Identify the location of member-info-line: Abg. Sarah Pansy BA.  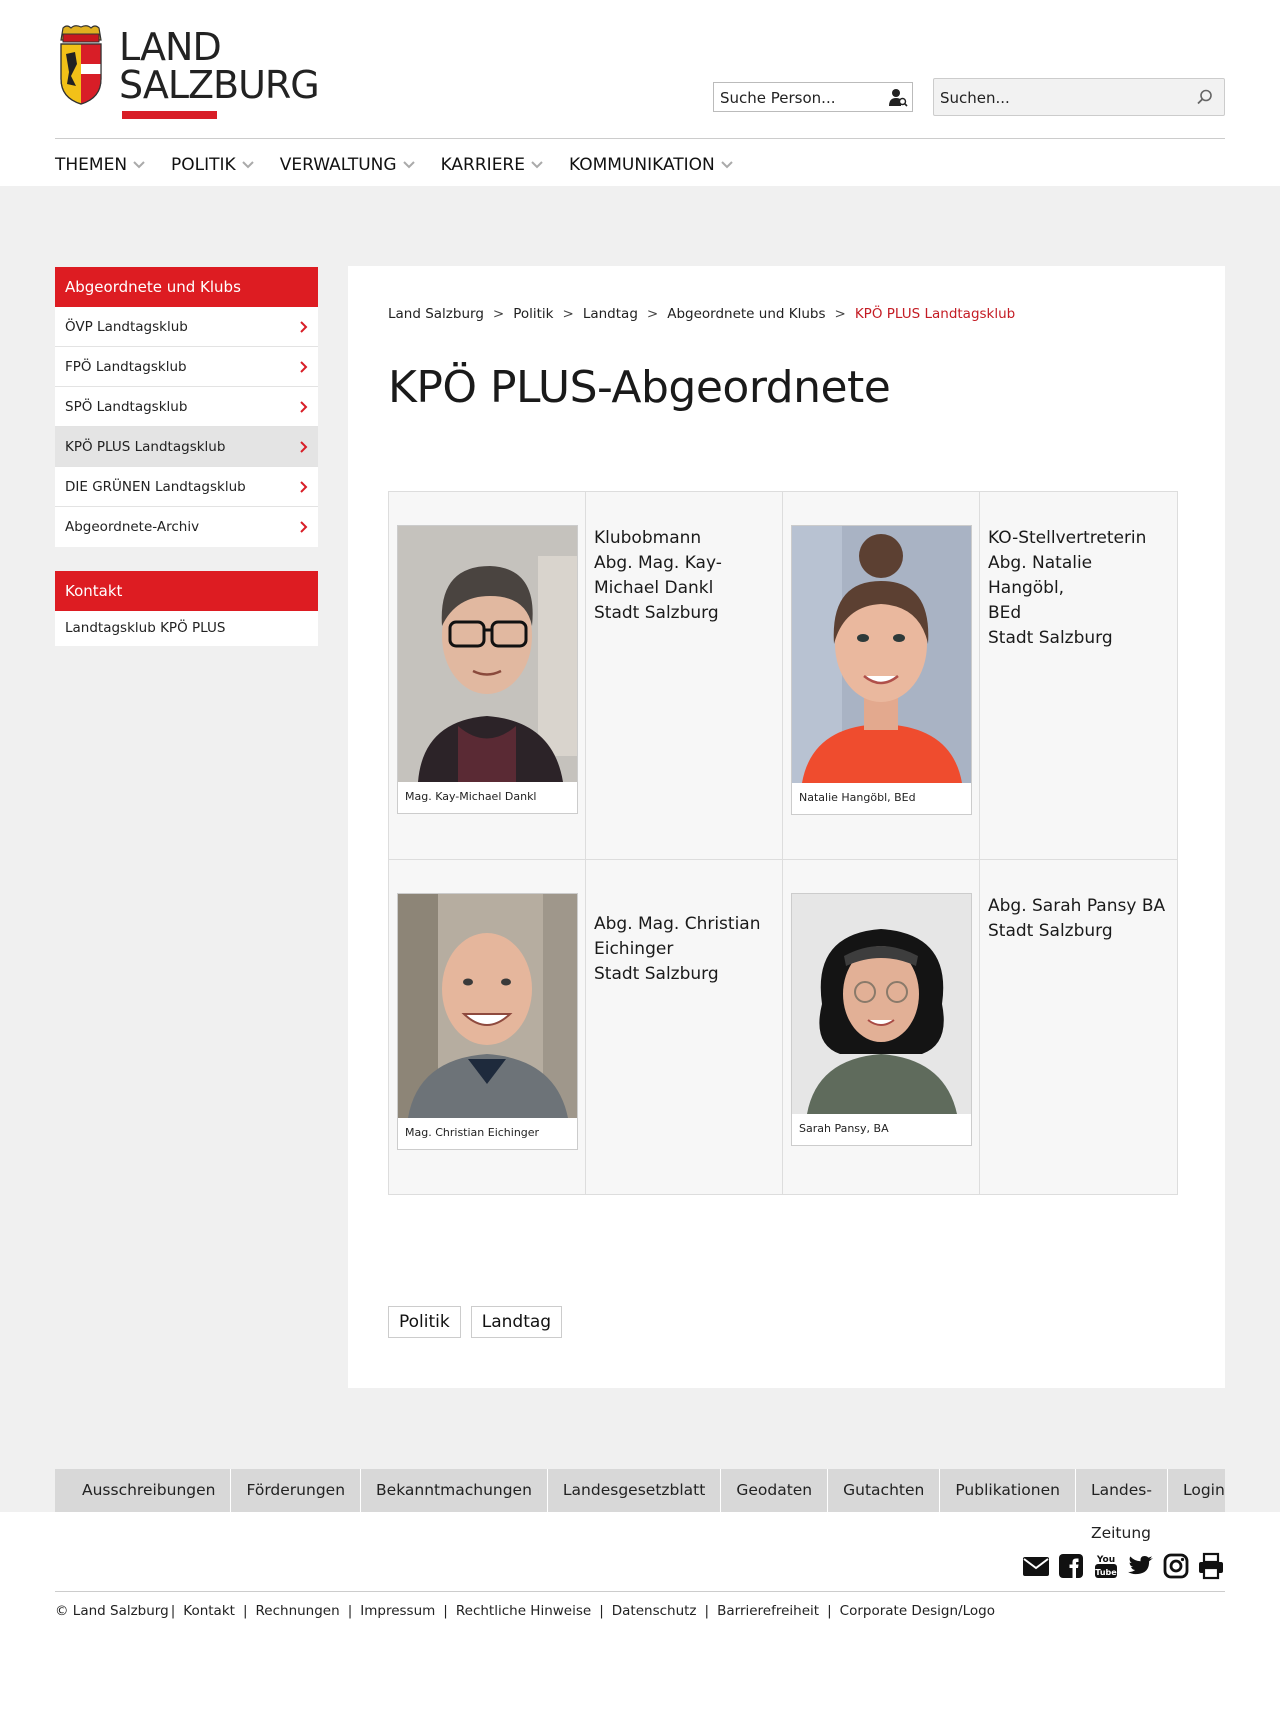
(1077, 906).